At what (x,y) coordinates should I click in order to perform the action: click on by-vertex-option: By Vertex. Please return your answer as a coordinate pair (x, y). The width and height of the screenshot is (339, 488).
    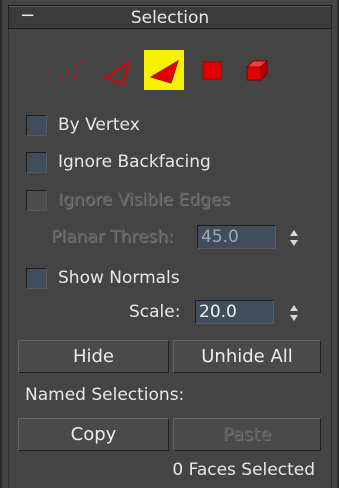
    Looking at the image, I should click on (83, 125).